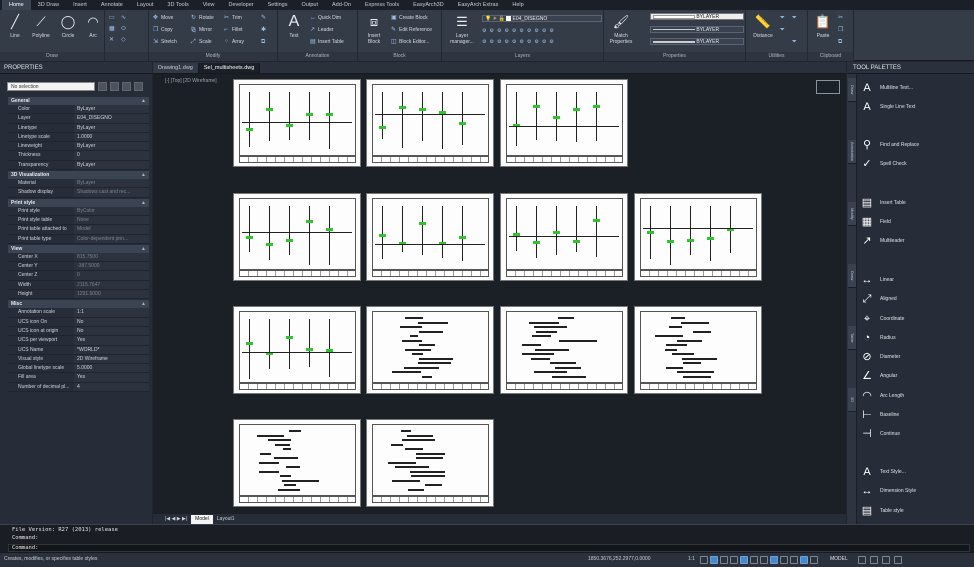 The image size is (974, 567). What do you see at coordinates (41, 26) in the screenshot?
I see `polyline-button: ⟋ Polyline` at bounding box center [41, 26].